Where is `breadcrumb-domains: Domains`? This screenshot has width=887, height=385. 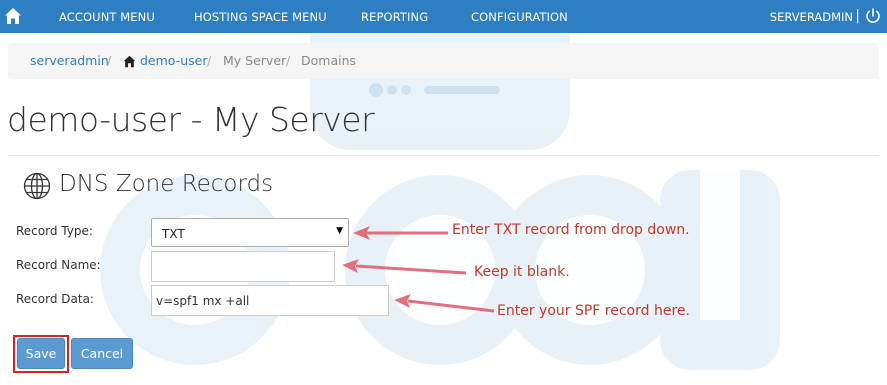 breadcrumb-domains: Domains is located at coordinates (329, 60).